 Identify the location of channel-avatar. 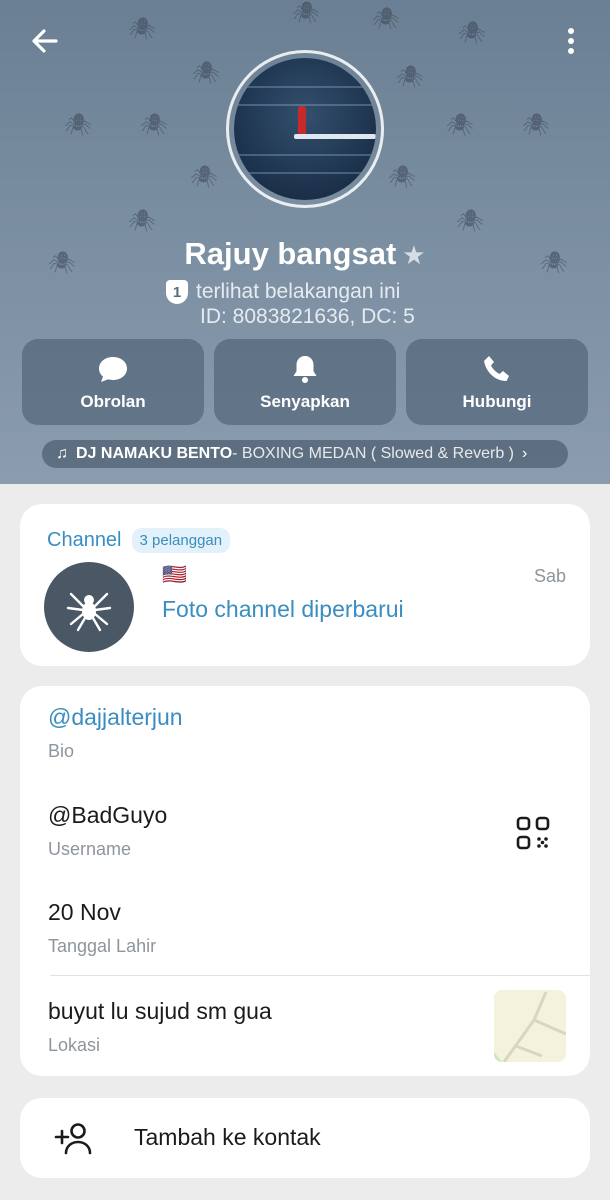
(89, 607).